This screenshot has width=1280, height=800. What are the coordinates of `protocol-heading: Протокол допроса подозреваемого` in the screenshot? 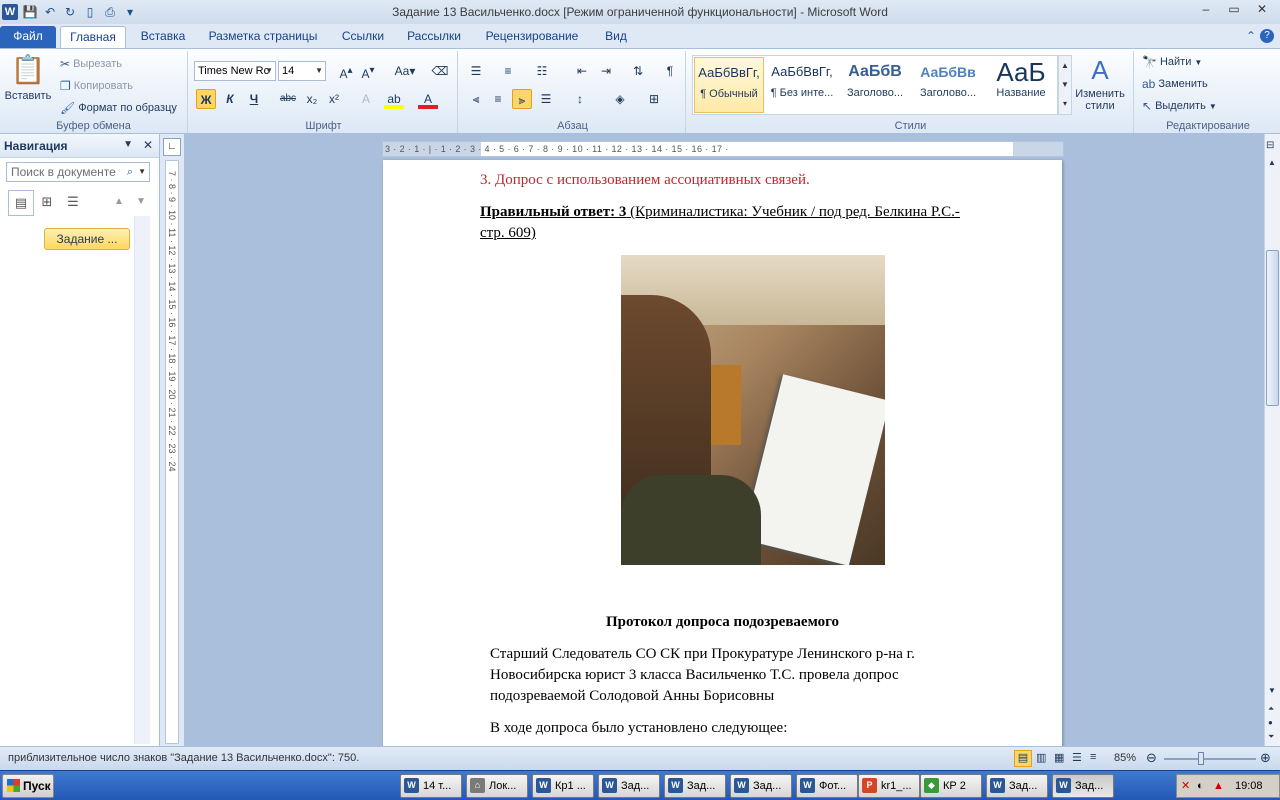 It's located at (722, 622).